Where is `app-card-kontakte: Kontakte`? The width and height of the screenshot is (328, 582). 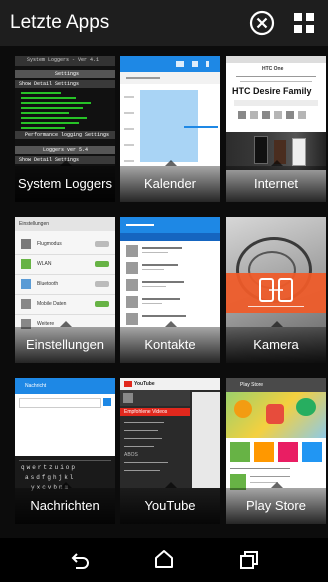
app-card-kontakte: Kontakte is located at coordinates (170, 290).